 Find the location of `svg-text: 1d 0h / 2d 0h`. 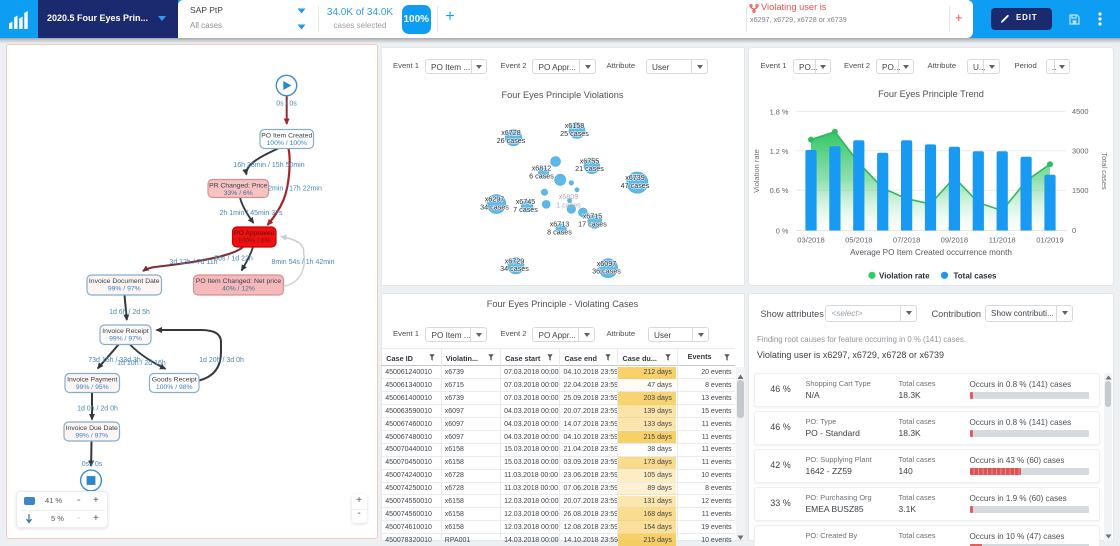

svg-text: 1d 0h / 2d 0h is located at coordinates (97, 408).